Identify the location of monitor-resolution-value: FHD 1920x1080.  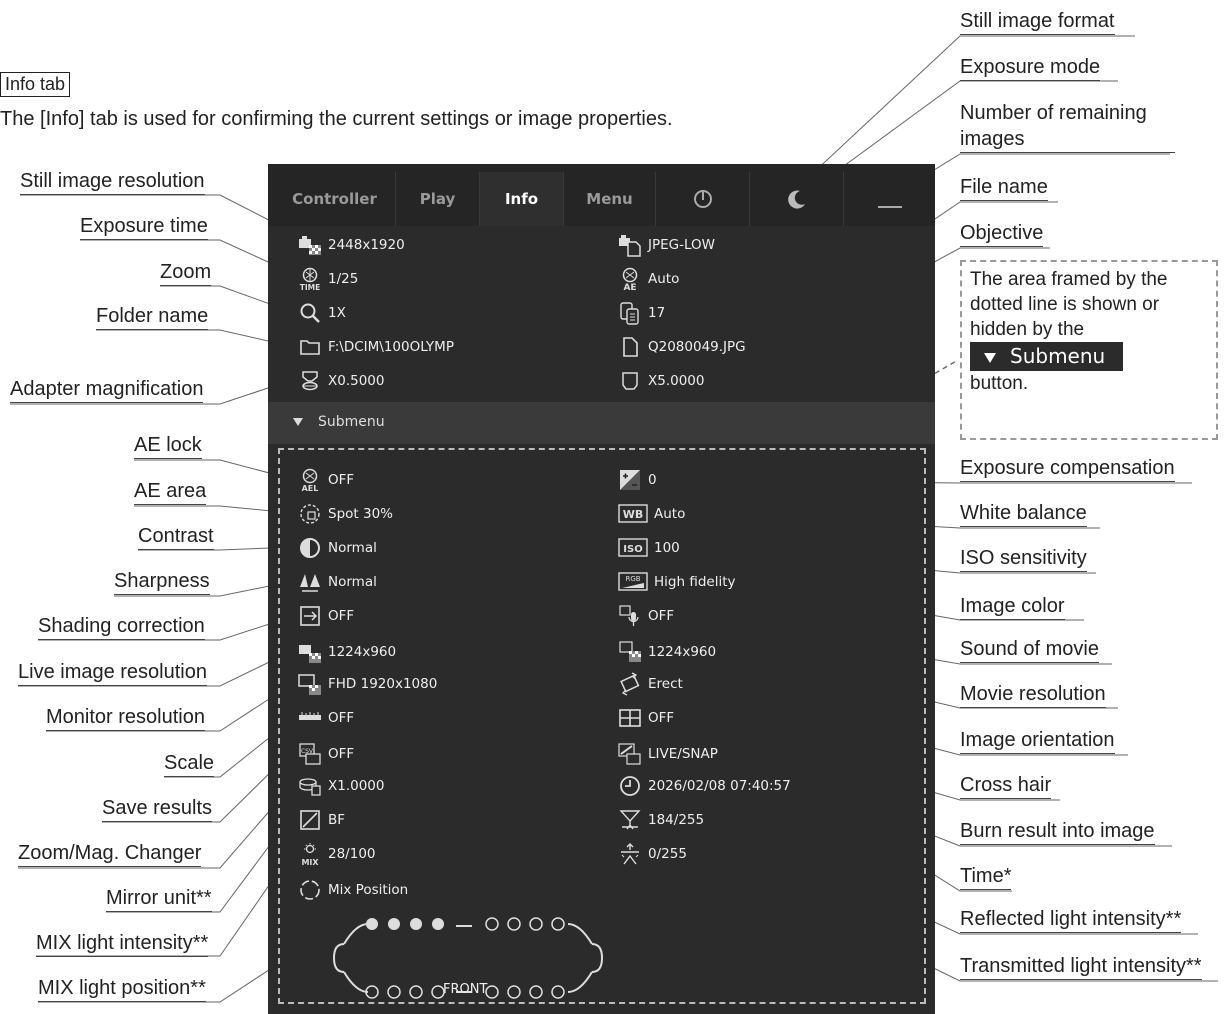
(383, 684).